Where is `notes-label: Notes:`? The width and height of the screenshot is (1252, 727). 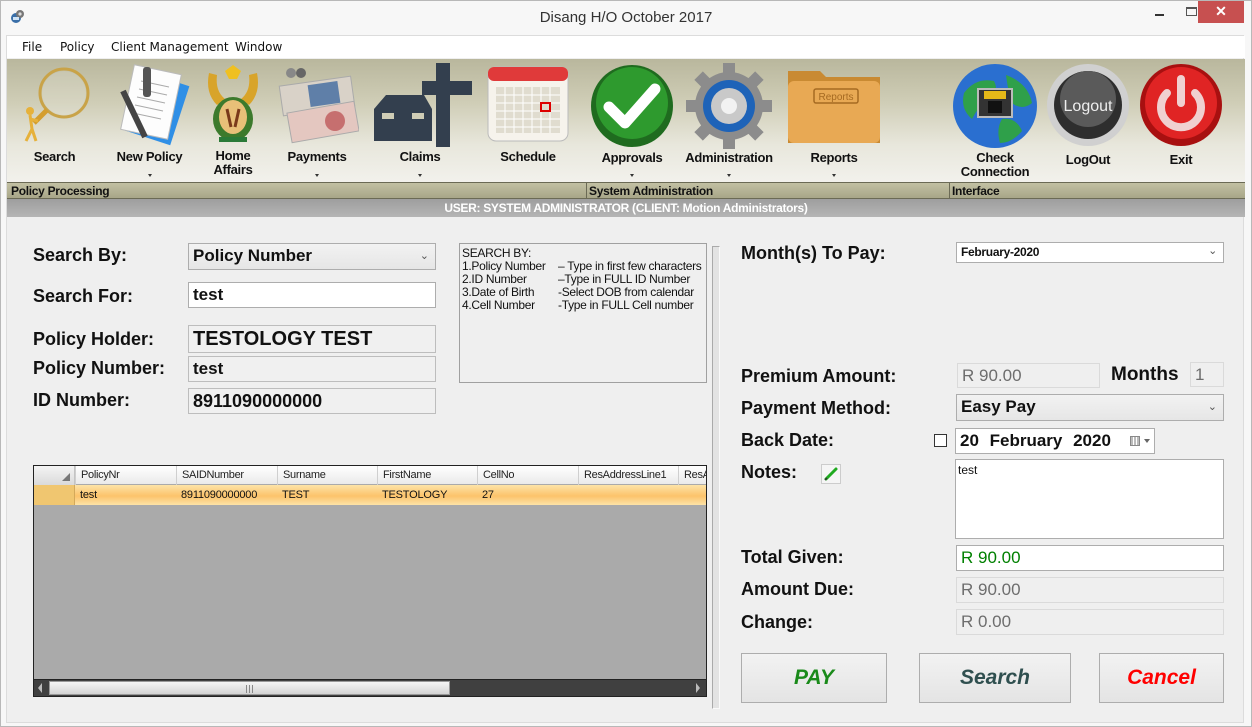 notes-label: Notes: is located at coordinates (769, 472).